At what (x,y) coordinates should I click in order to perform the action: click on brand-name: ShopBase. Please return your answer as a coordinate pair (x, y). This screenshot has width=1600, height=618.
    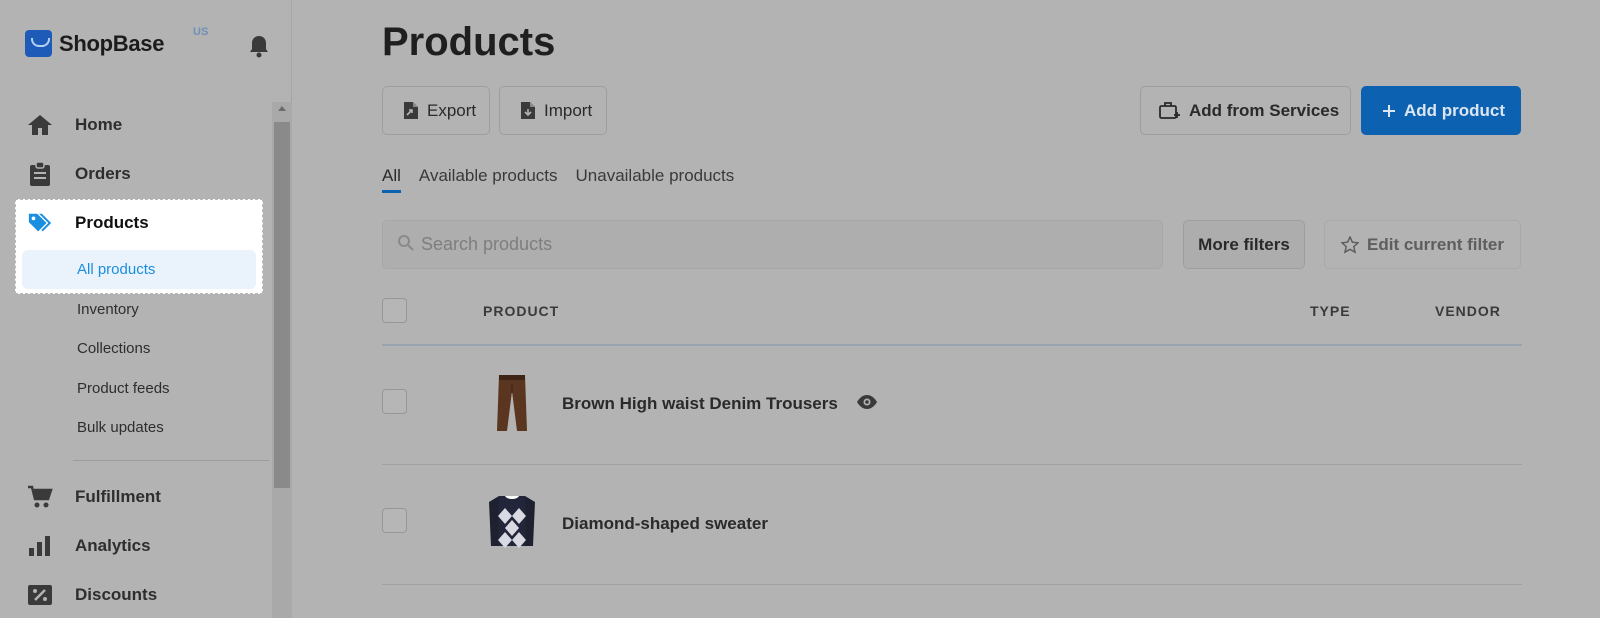
    Looking at the image, I should click on (112, 43).